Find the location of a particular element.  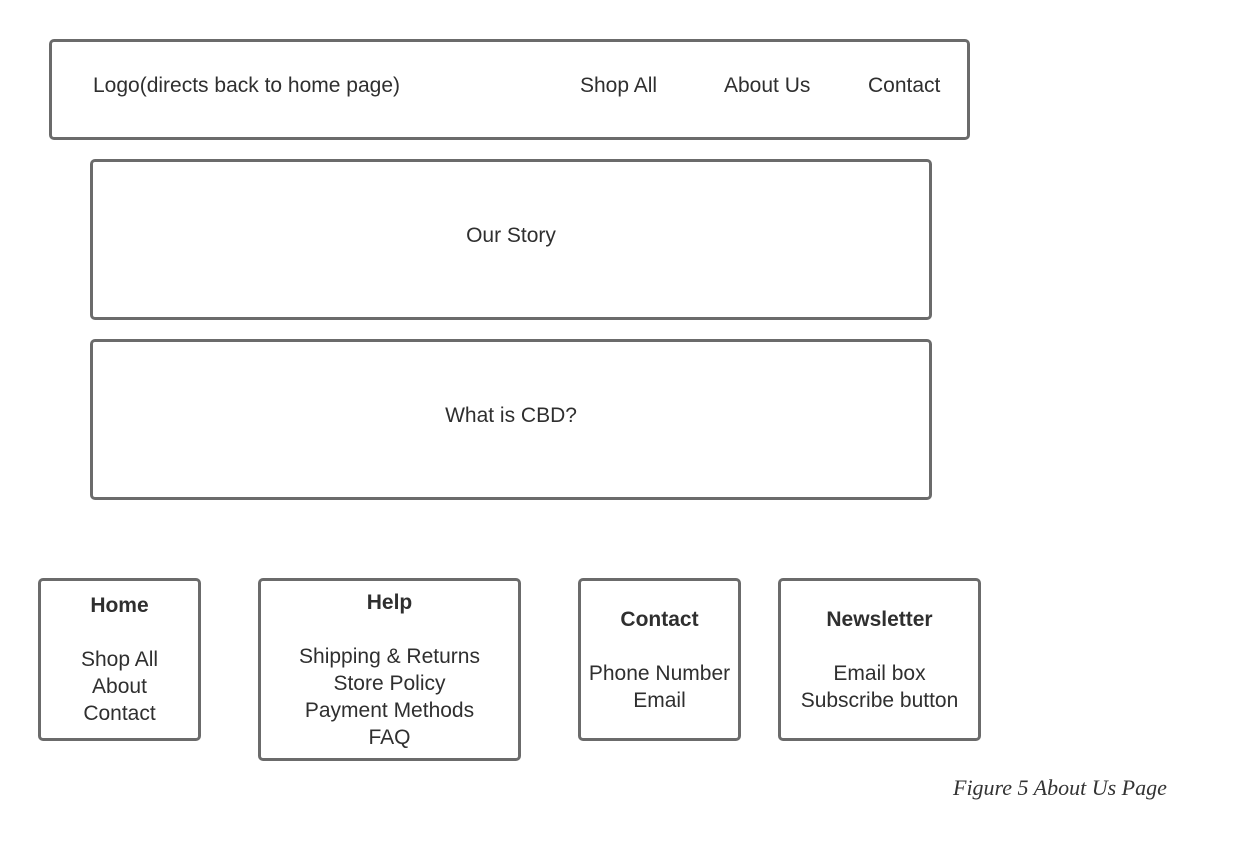

nav-contact: Contact is located at coordinates (904, 86).